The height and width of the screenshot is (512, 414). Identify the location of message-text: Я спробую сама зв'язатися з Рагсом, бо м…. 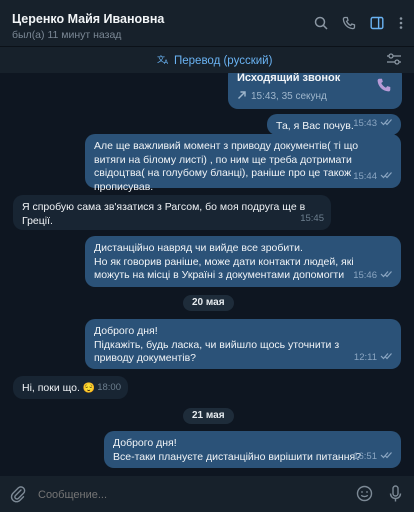
(164, 214).